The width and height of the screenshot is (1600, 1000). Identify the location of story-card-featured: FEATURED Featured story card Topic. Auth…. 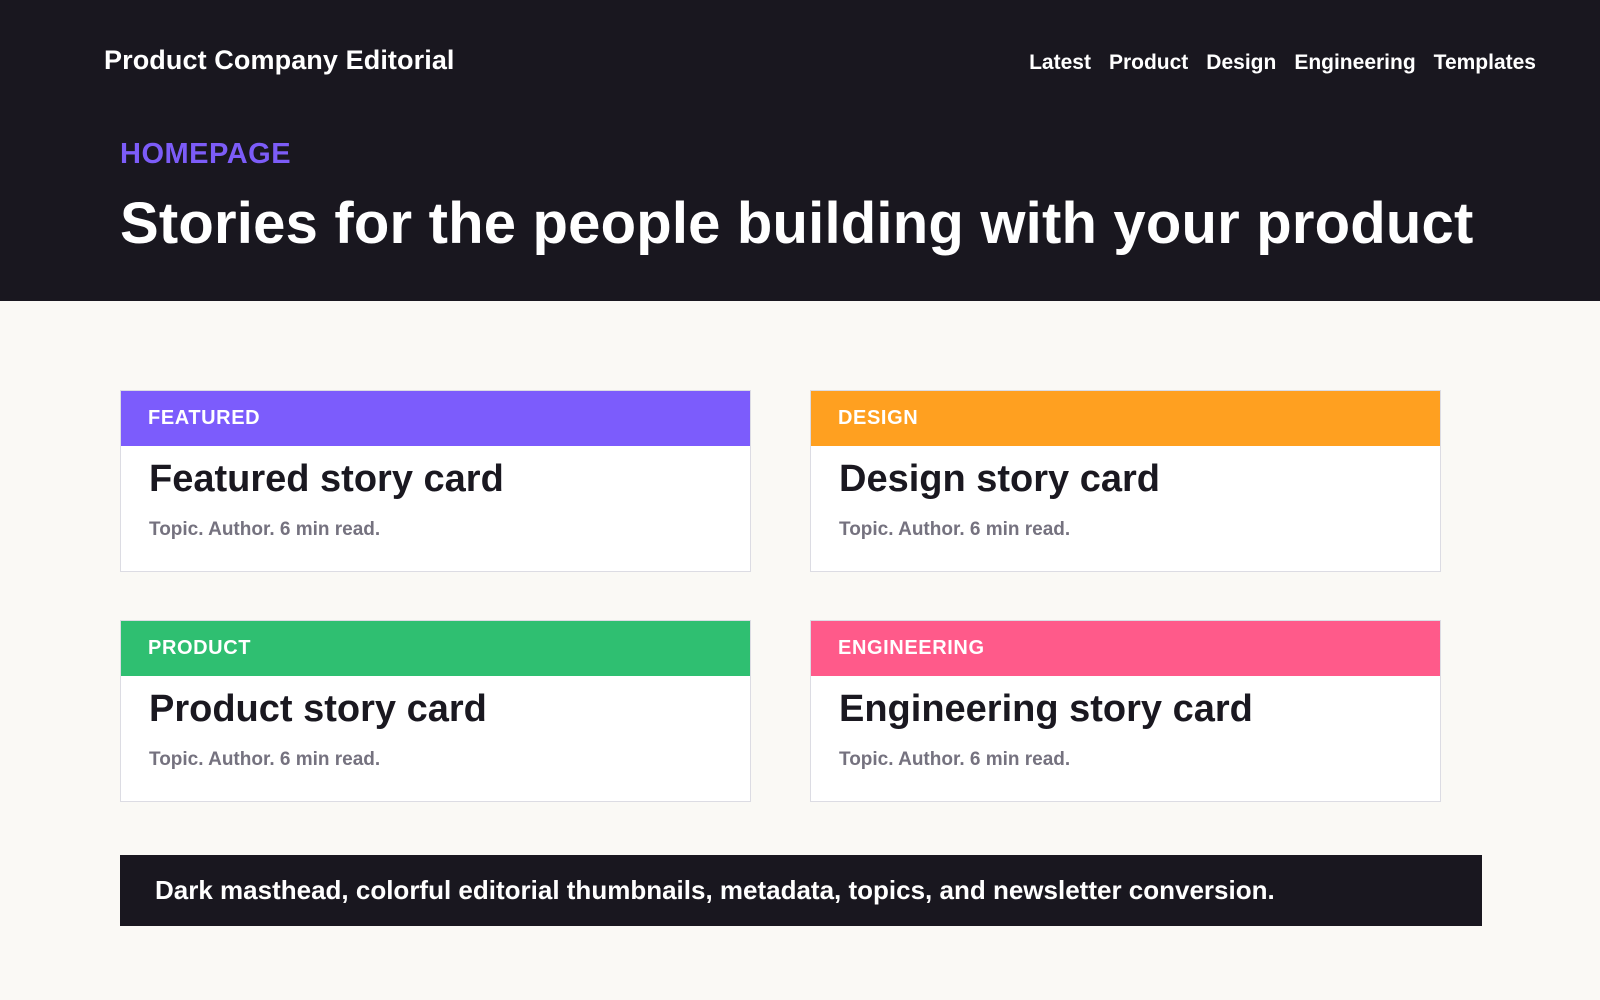
(435, 481).